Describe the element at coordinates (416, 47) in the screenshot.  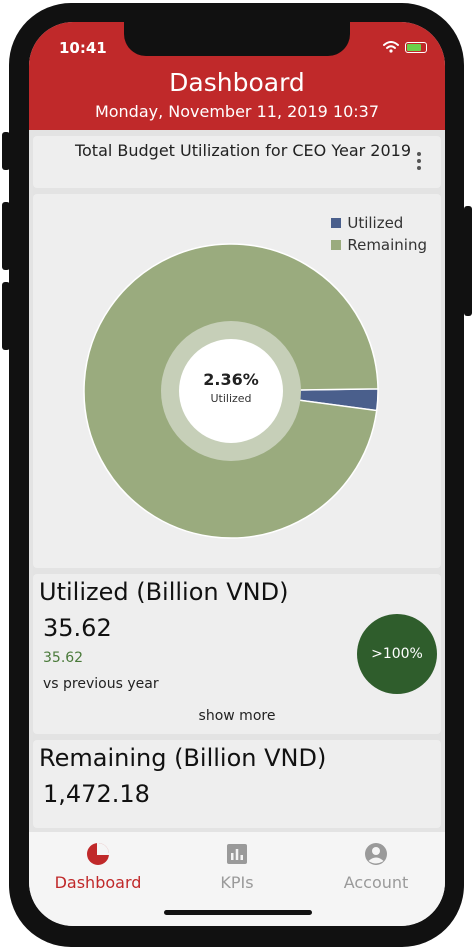
I see `battery-icon` at that location.